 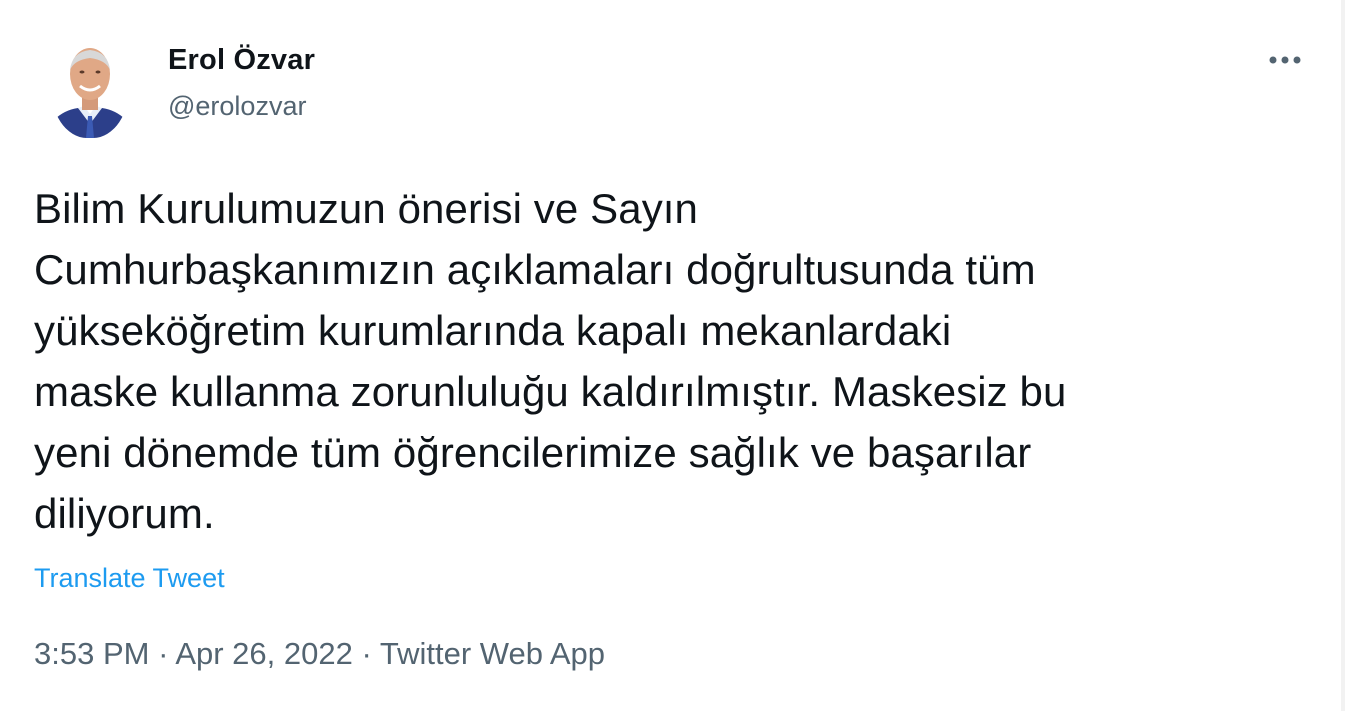 I want to click on avatar, so click(x=90, y=89).